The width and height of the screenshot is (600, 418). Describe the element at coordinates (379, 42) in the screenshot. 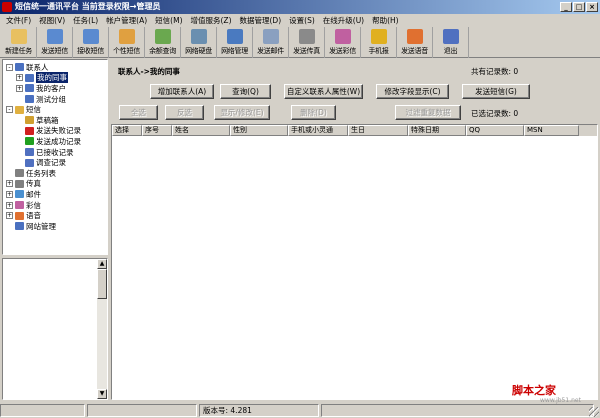

I see `toolbar-button-10: 手机报` at that location.